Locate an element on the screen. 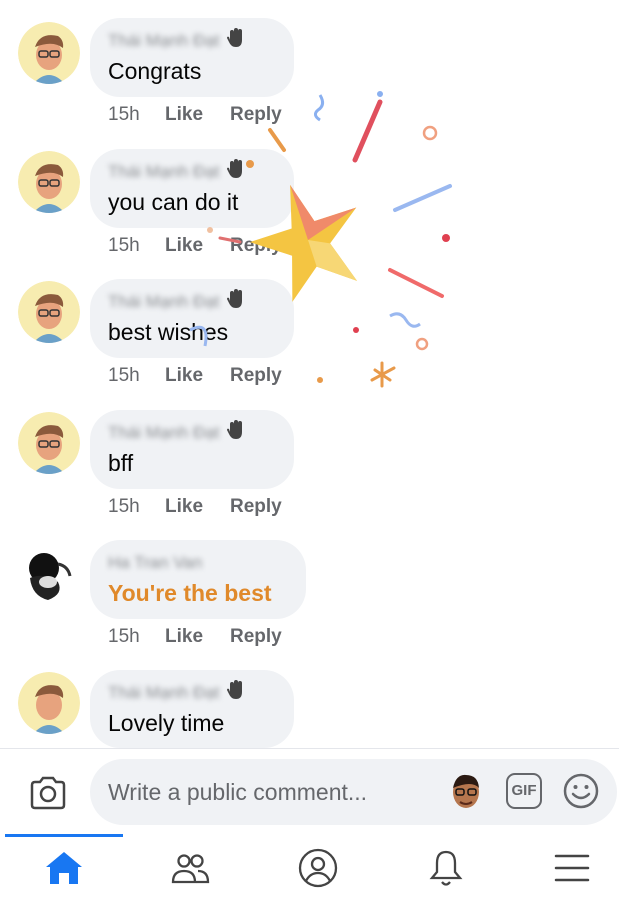 This screenshot has width=619, height=902. comment-bubble: Thái Mạnh Đạt bff is located at coordinates (192, 449).